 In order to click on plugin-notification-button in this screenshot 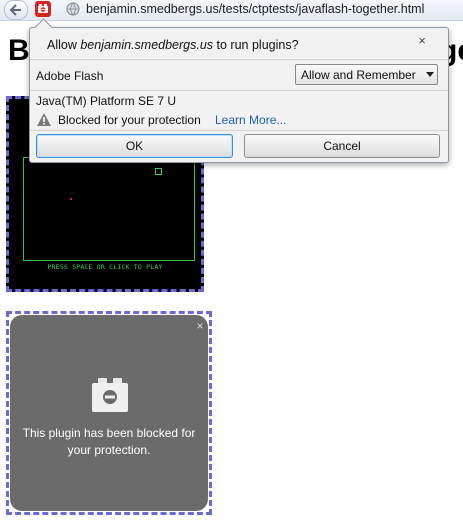, I will do `click(43, 9)`.